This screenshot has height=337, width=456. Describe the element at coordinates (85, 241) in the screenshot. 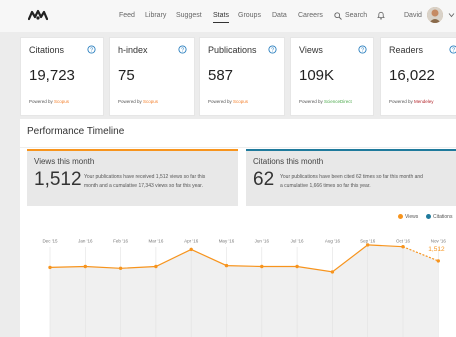

I see `x-tick-label: Jan '16` at that location.